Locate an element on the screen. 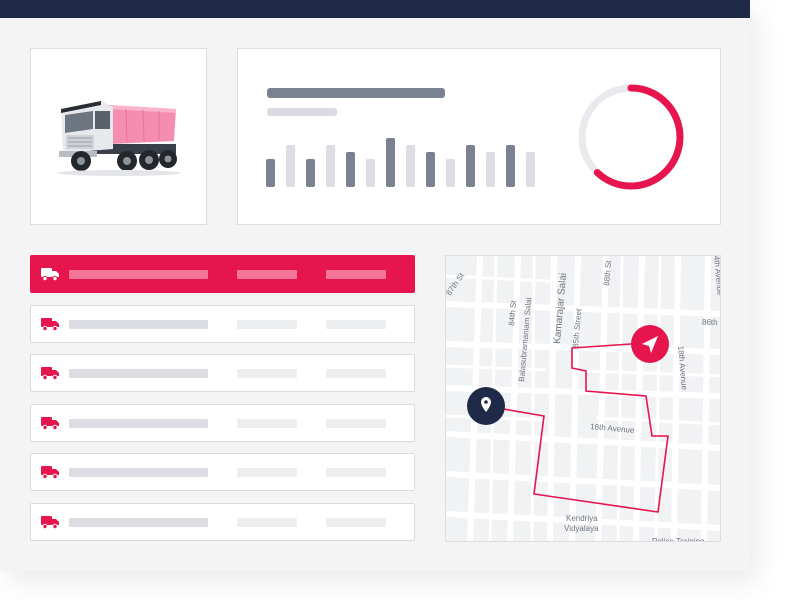  top-navbar is located at coordinates (375, 9).